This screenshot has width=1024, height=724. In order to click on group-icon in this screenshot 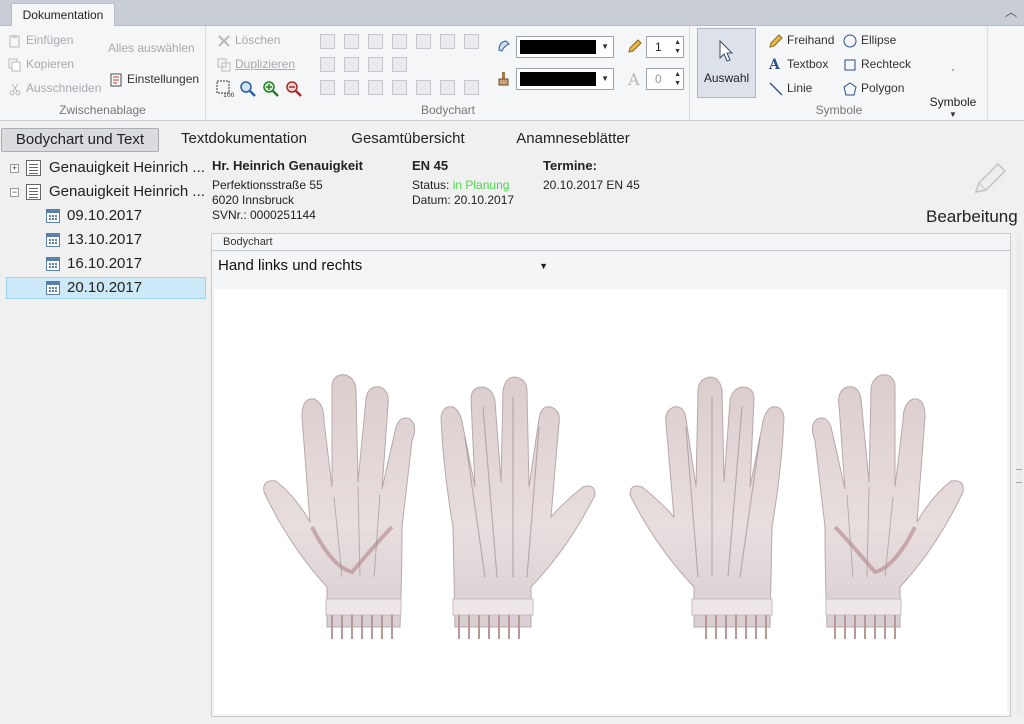, I will do `click(423, 41)`.